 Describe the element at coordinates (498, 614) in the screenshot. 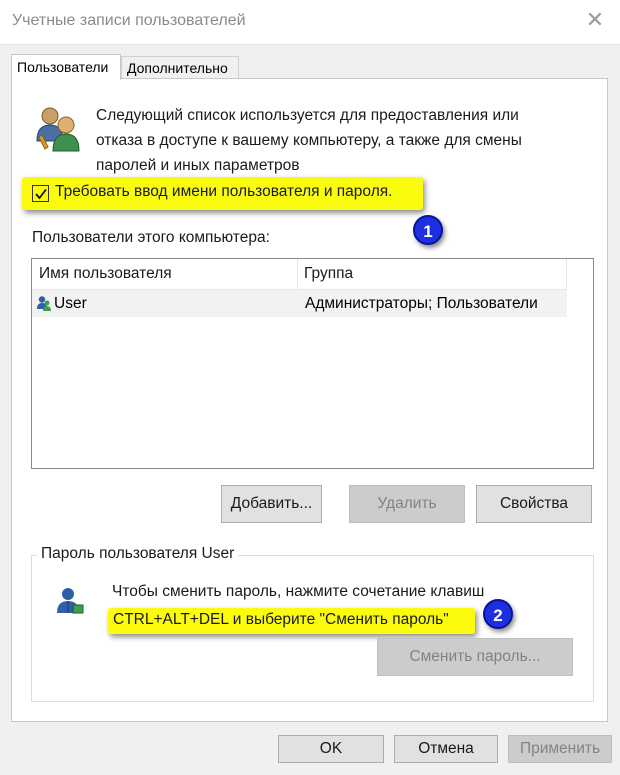

I see `step-badge-2: 2` at that location.